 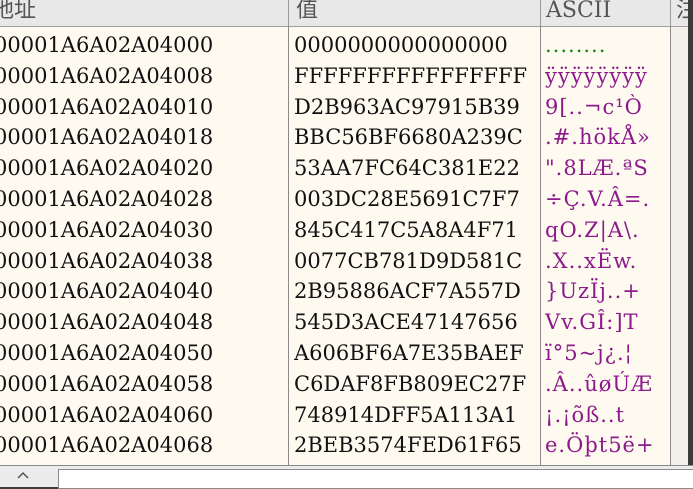 What do you see at coordinates (682, 13) in the screenshot?
I see `comment-header: 注` at bounding box center [682, 13].